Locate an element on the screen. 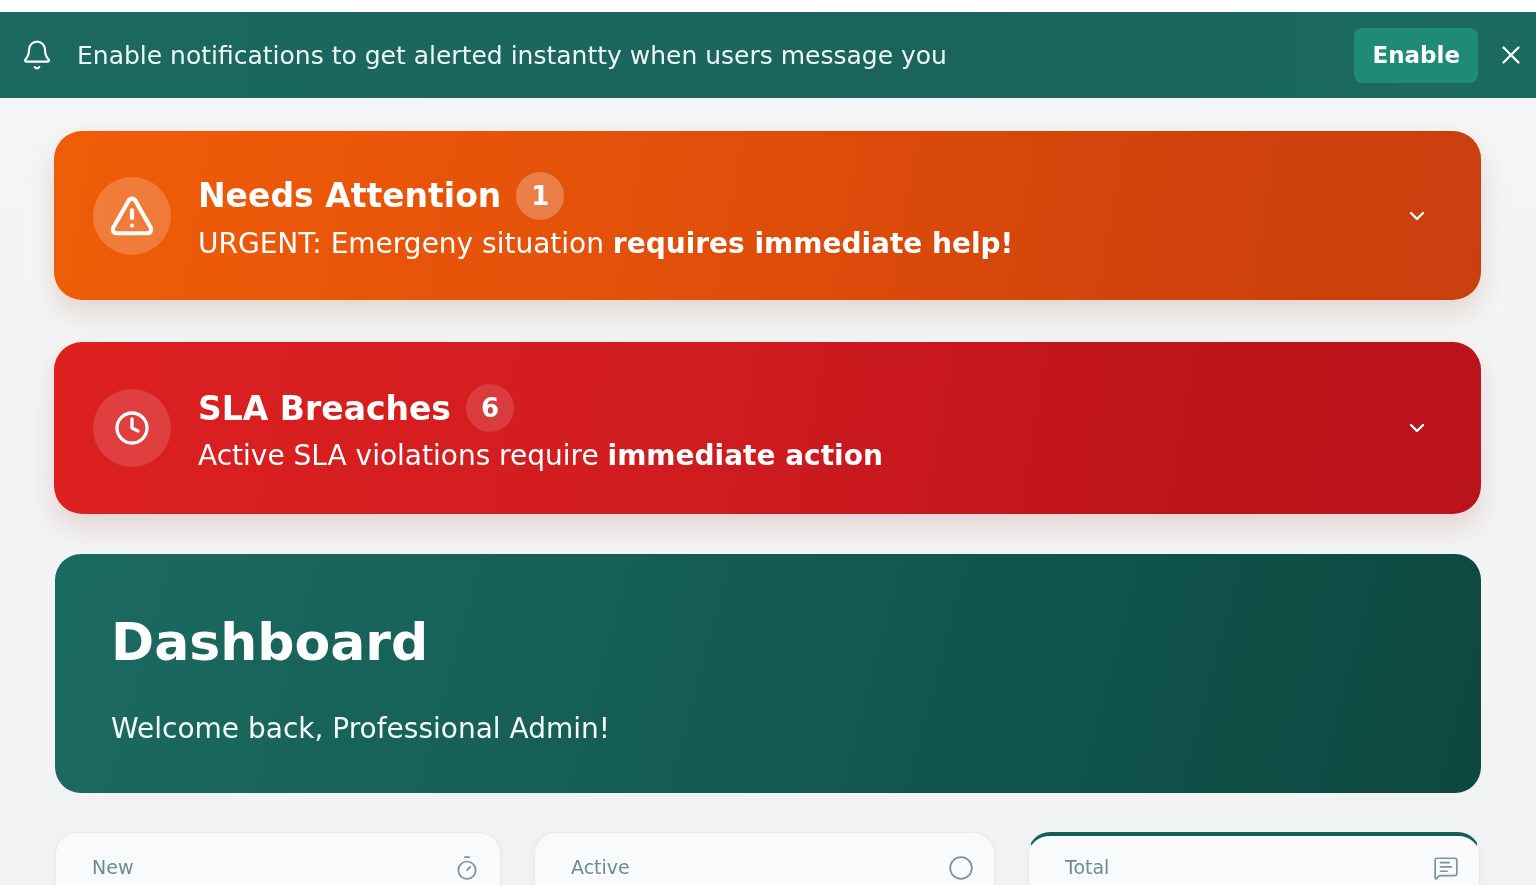 The image size is (1536, 885). stat-label: New is located at coordinates (113, 867).